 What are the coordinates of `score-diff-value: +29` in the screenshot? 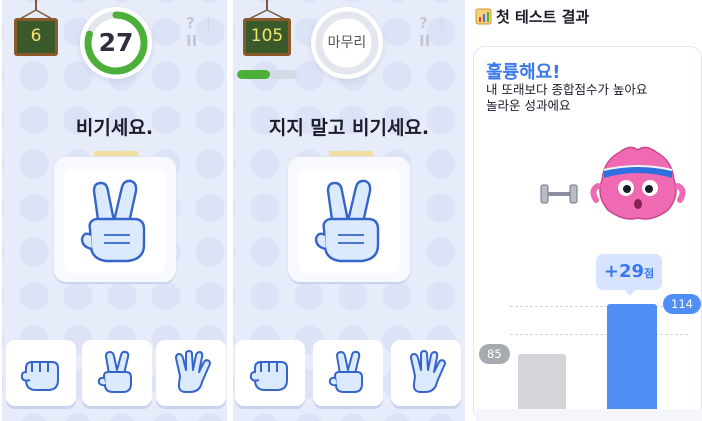 It's located at (623, 271).